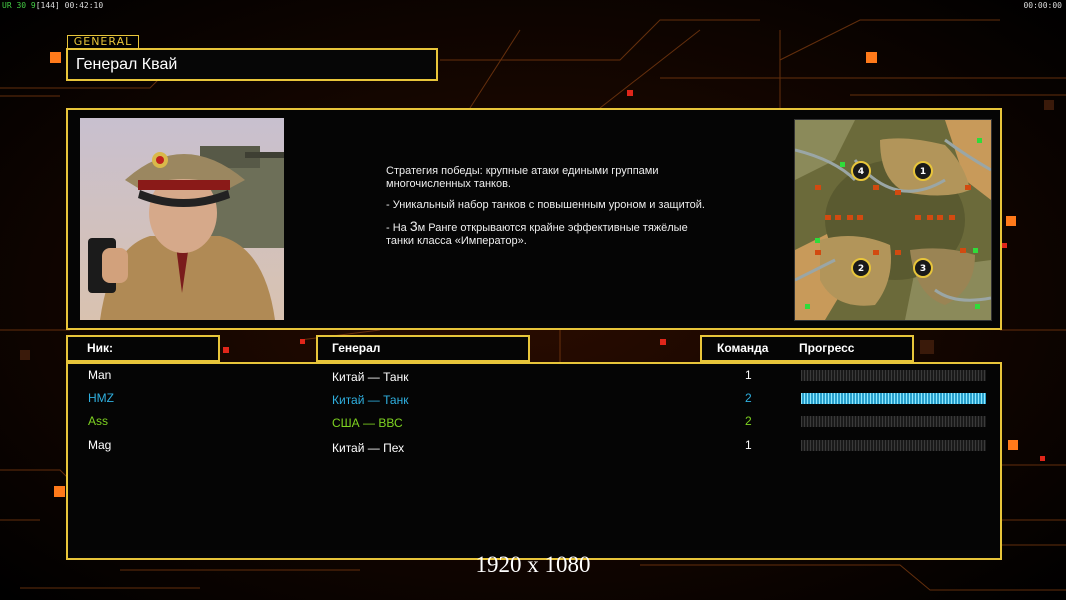  What do you see at coordinates (367, 423) in the screenshot?
I see `player-general: США — ВВС` at bounding box center [367, 423].